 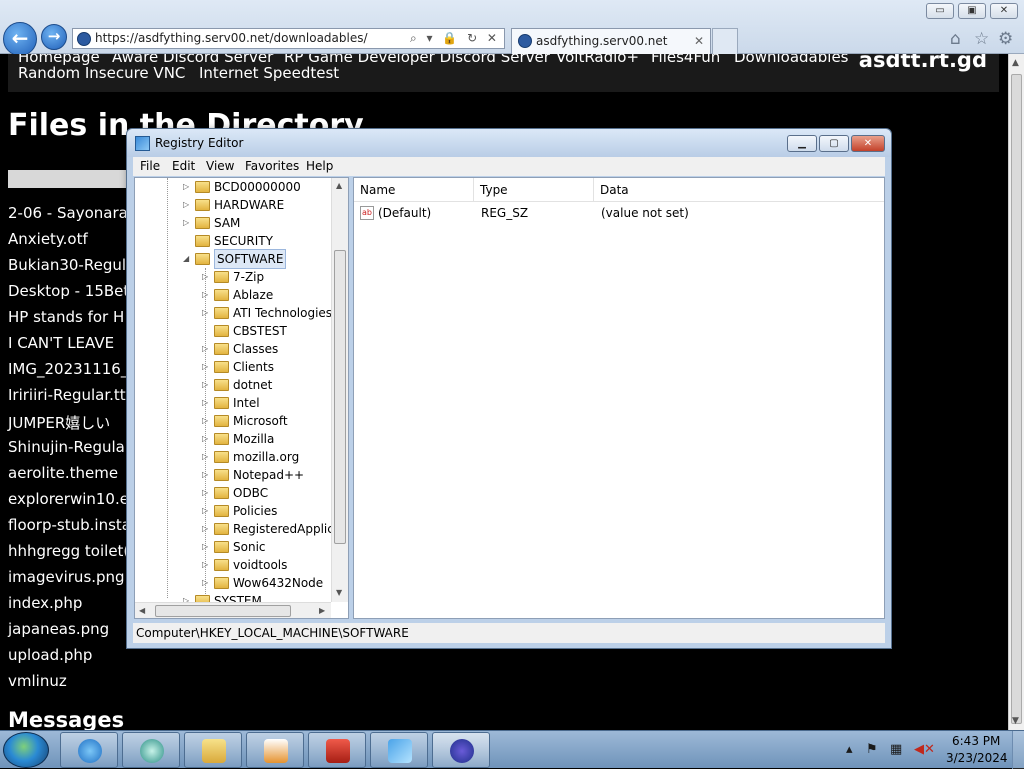 I want to click on nav-link: Downloadables, so click(x=791, y=60).